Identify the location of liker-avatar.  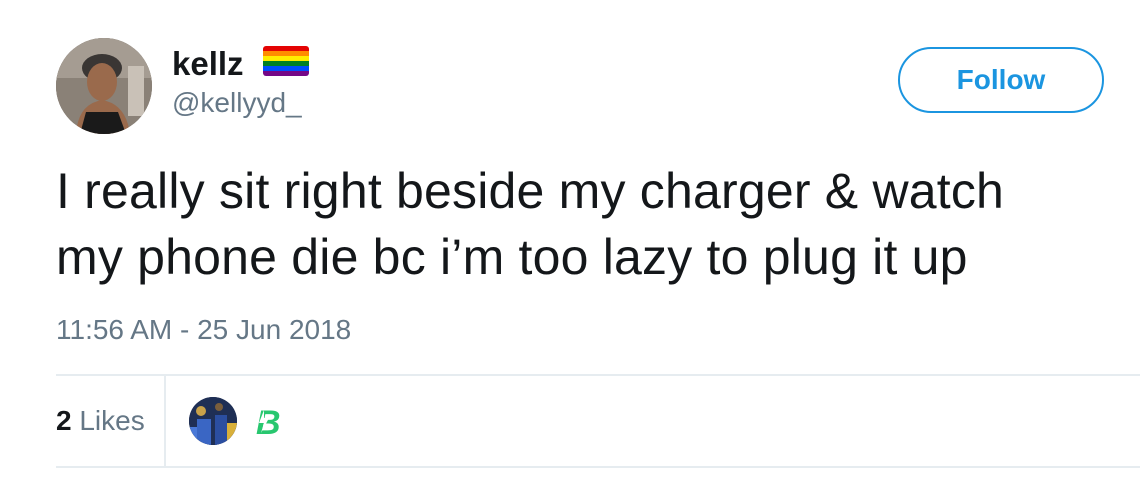
(213, 421).